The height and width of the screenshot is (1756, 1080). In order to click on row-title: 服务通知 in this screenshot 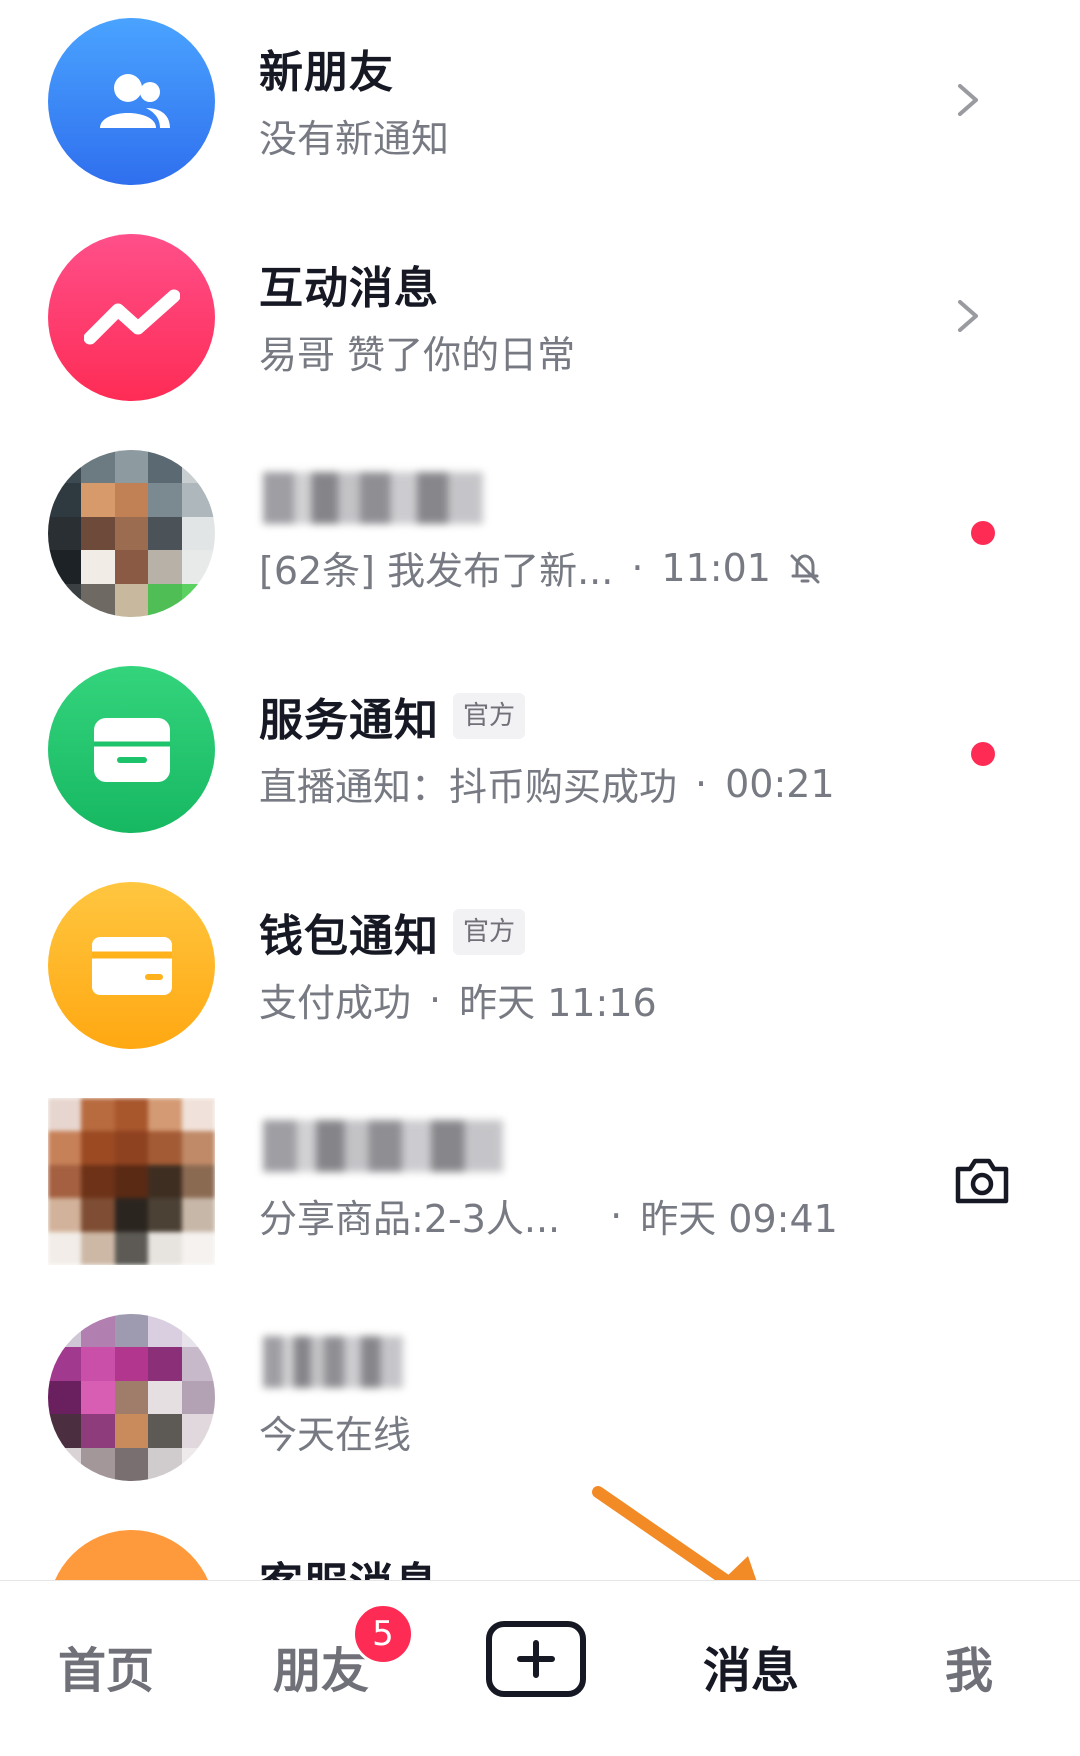, I will do `click(349, 720)`.